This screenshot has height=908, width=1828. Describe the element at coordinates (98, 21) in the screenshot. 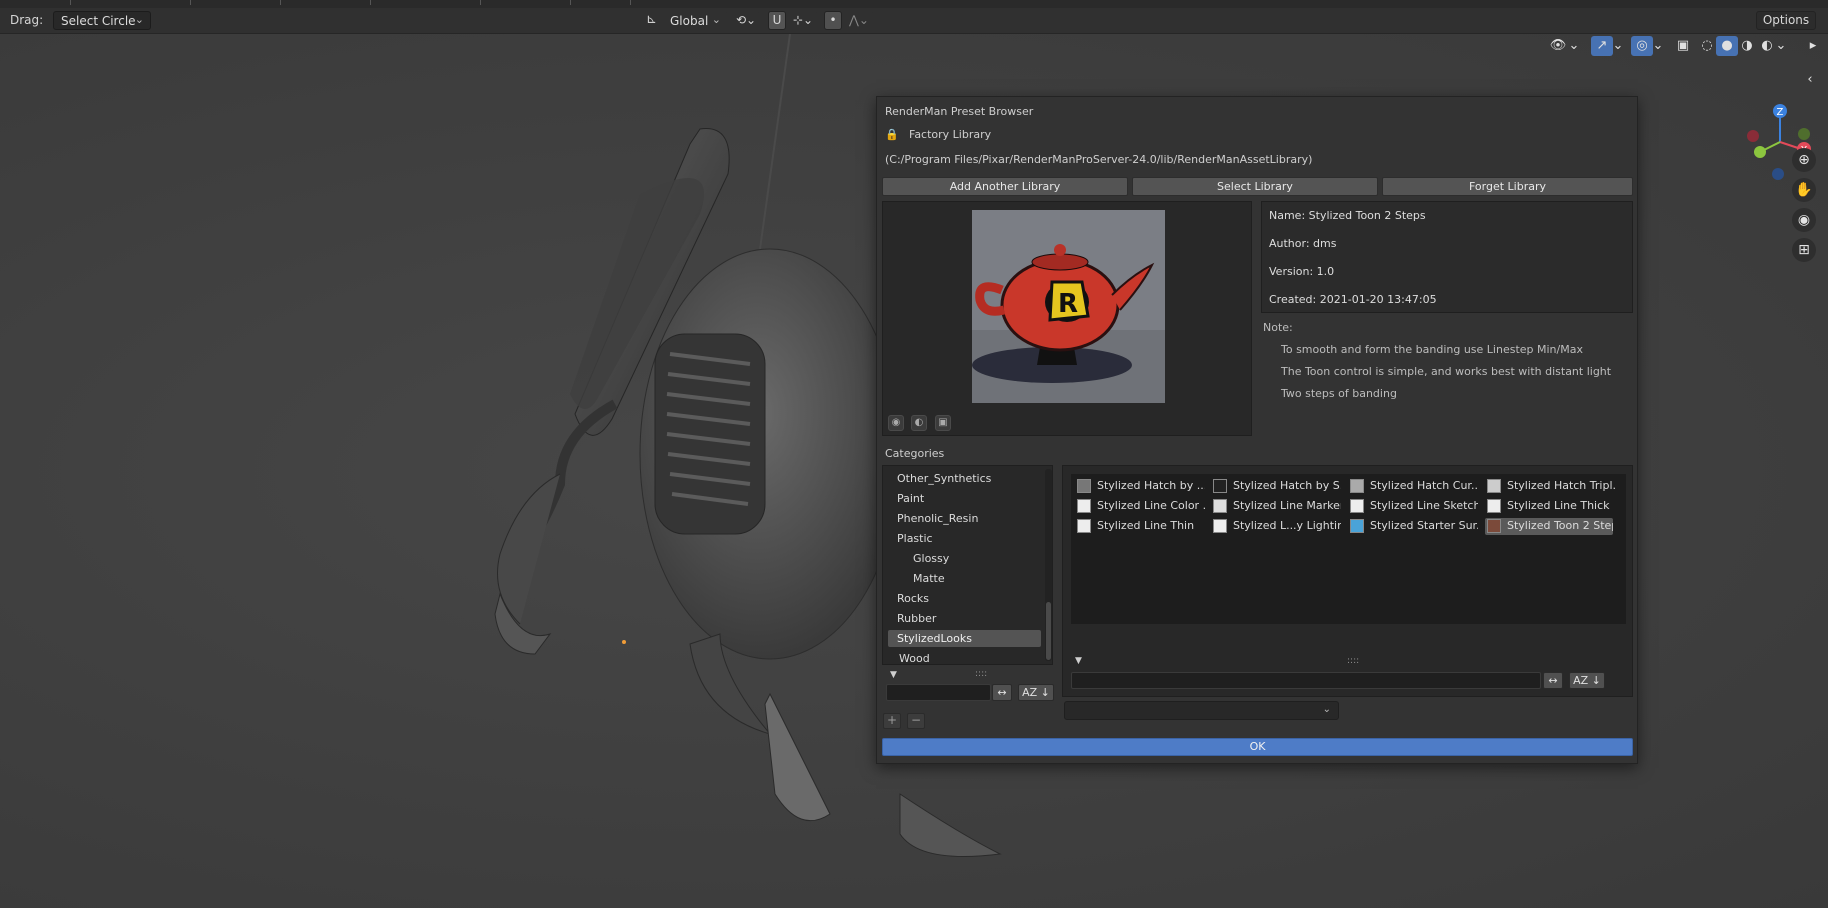

I see `drag-mode-value: Select Circle` at that location.